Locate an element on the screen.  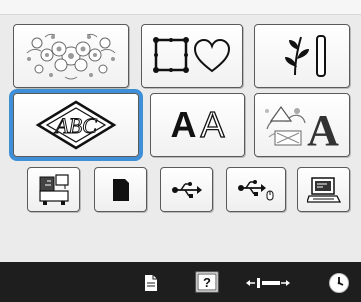
embroidery-pattern-button is located at coordinates (71, 56).